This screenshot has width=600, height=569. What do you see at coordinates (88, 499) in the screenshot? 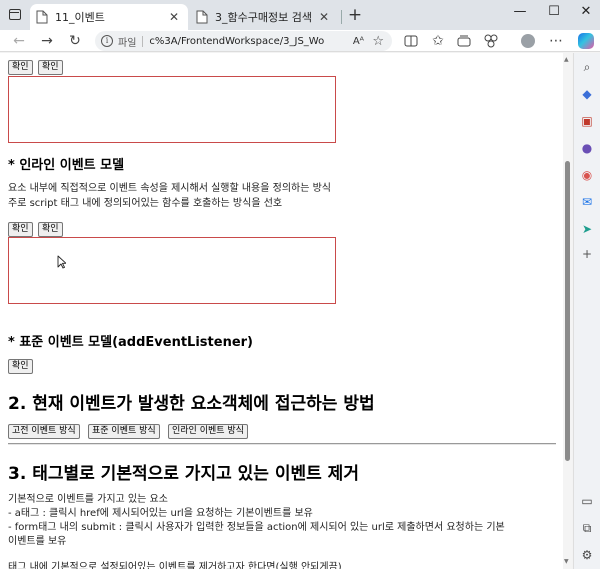
I see `section-3-line-1: 기본적으로 이벤트를 가지고 있는 요소` at bounding box center [88, 499].